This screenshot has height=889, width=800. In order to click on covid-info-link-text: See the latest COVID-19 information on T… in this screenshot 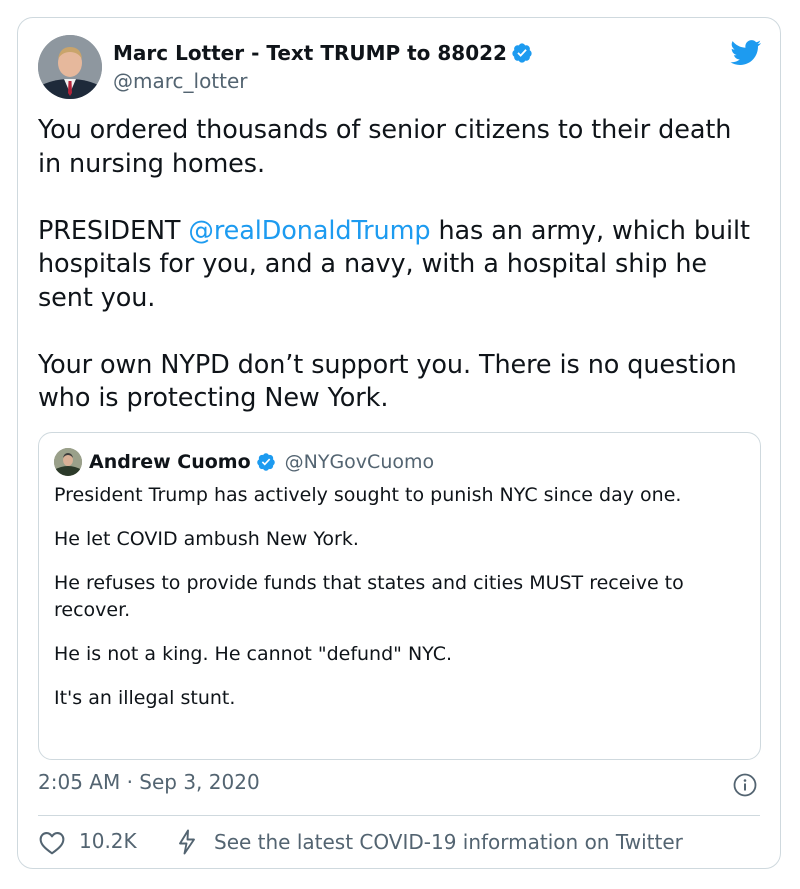, I will do `click(448, 842)`.